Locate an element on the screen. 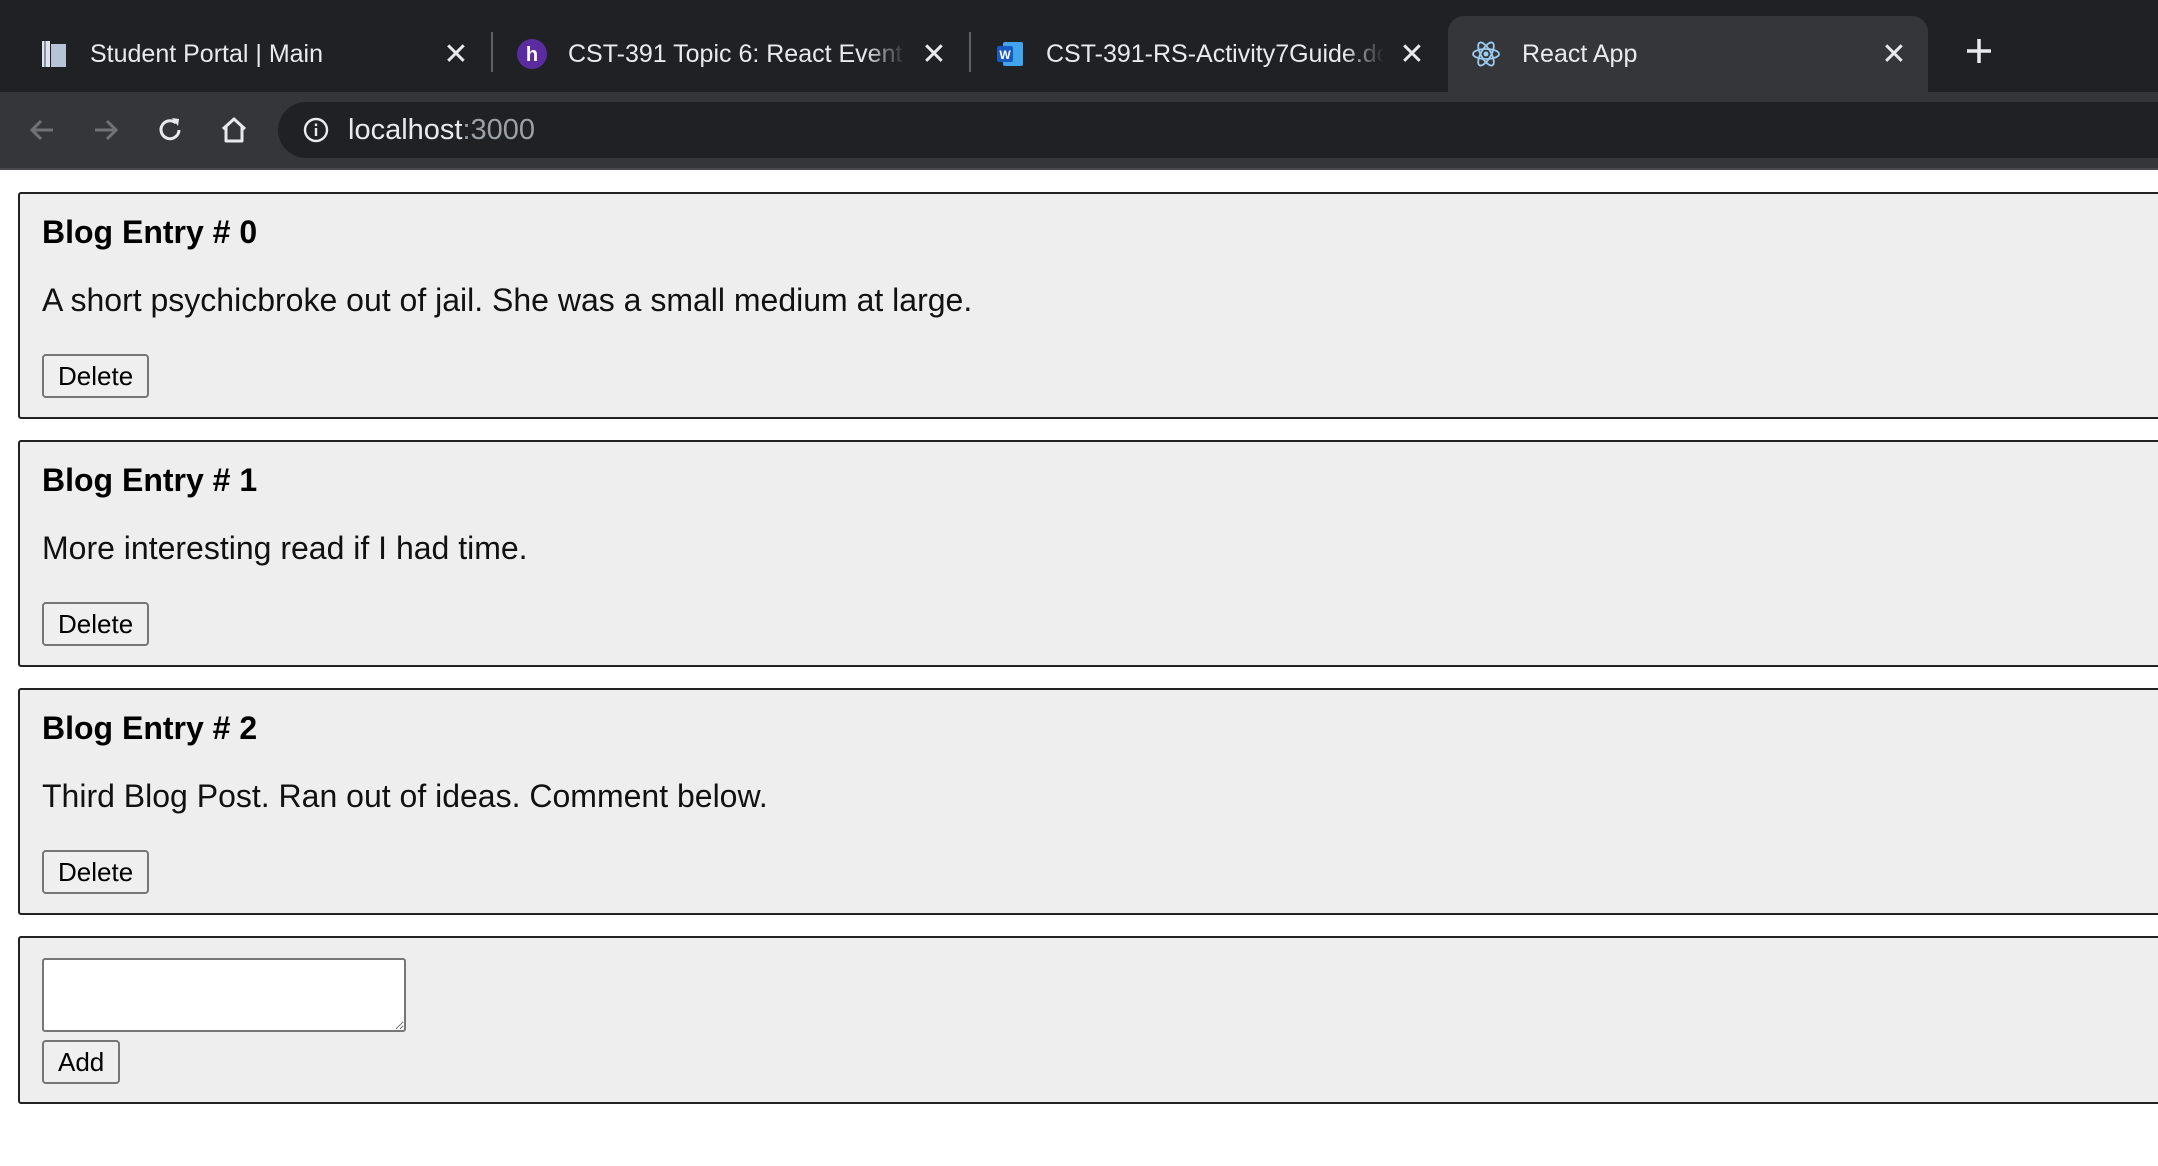 The height and width of the screenshot is (1166, 2158). blog-entry-title: Blog Entry # 1 is located at coordinates (150, 480).